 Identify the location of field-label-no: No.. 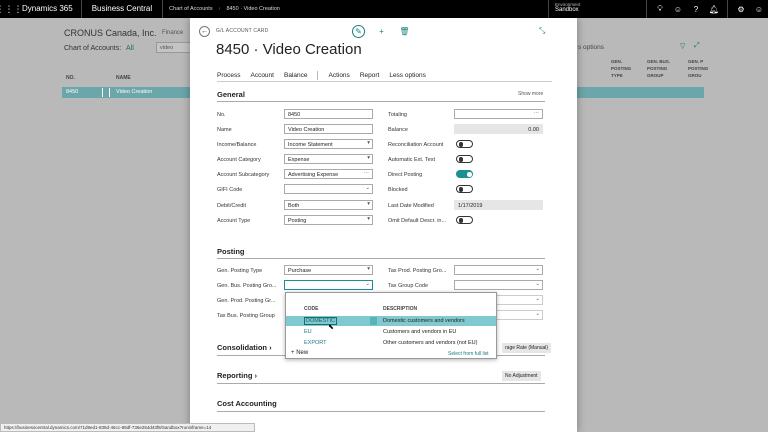
(221, 115).